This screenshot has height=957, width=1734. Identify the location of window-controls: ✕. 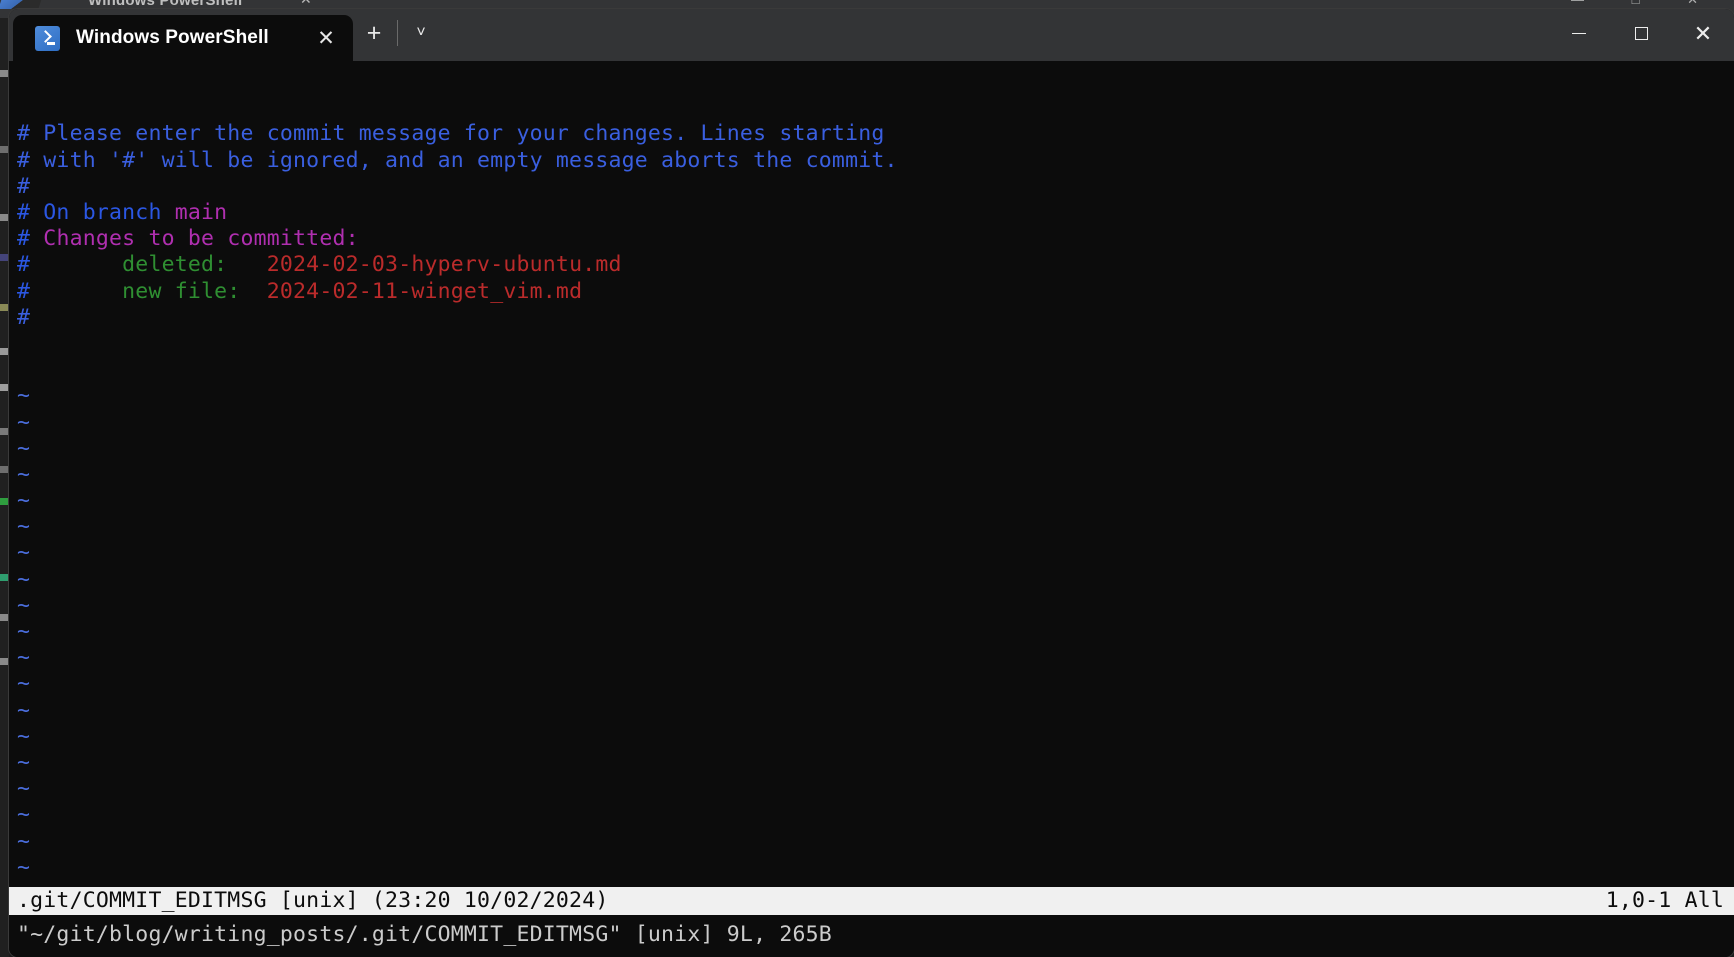
(1641, 35).